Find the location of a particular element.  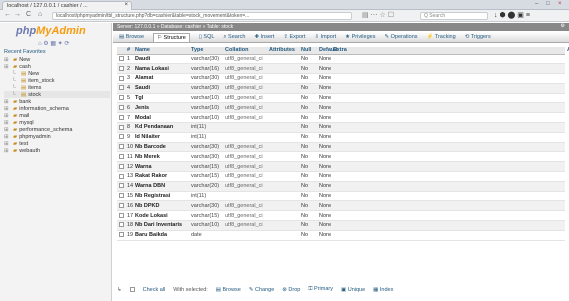

bulk-unique-button: ▣ Unique is located at coordinates (353, 290).